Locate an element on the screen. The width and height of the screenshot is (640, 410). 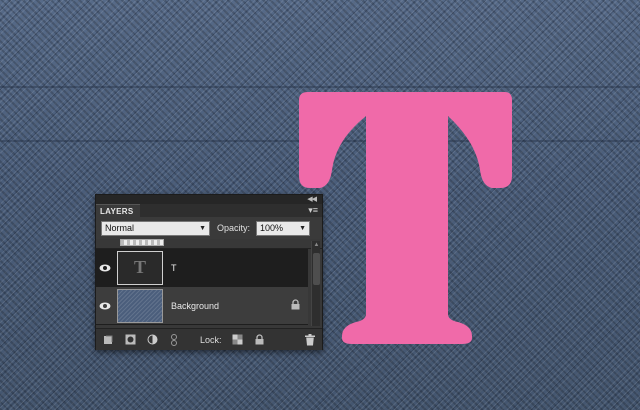
layer-name: T is located at coordinates (239, 268).